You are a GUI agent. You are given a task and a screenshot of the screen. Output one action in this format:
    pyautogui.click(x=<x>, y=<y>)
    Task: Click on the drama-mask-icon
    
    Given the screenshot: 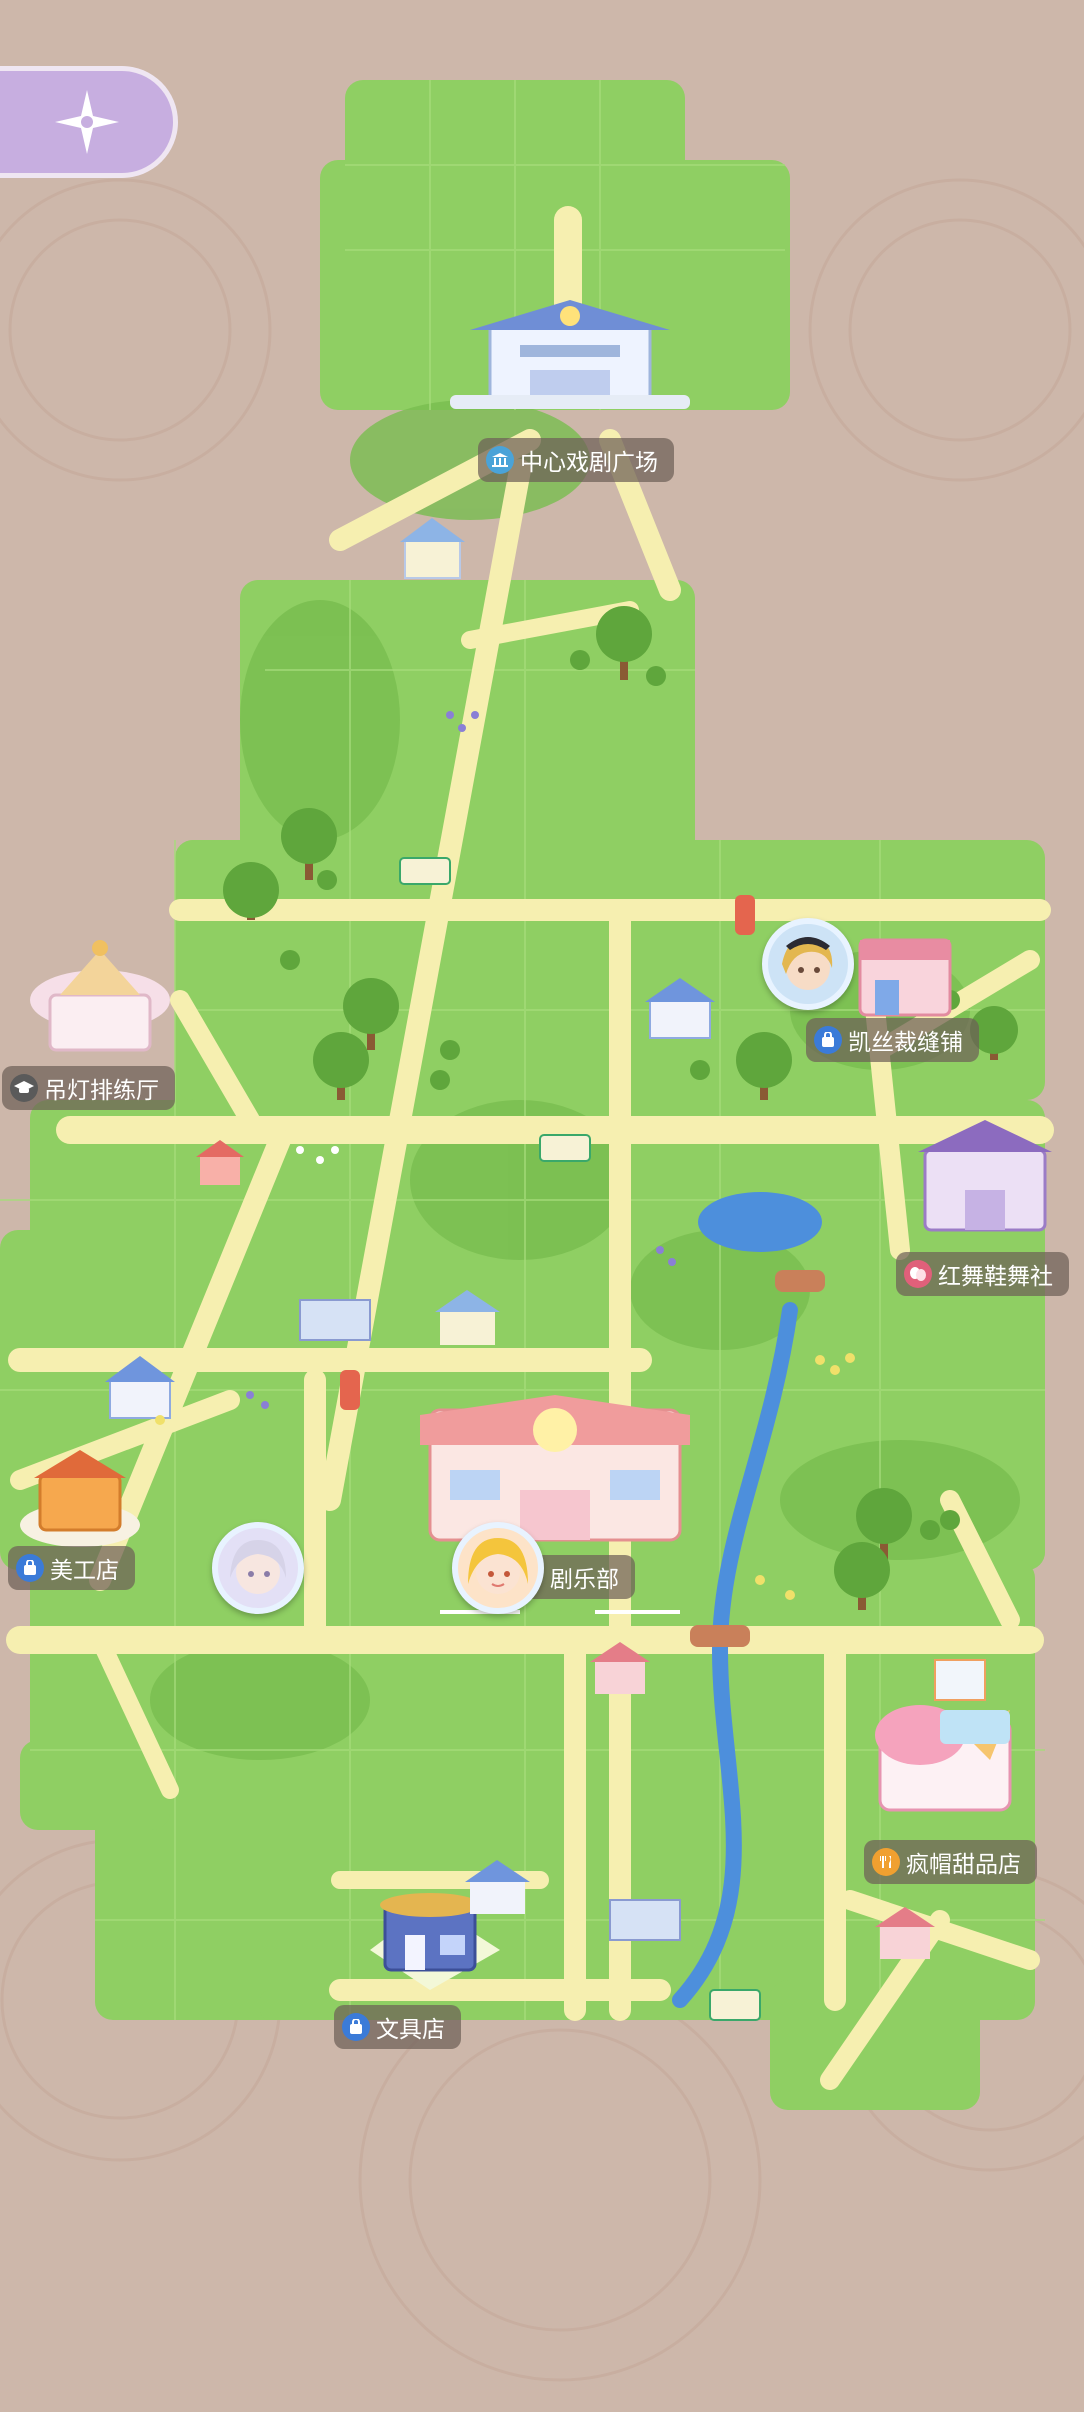 What is the action you would take?
    pyautogui.click(x=918, y=1274)
    